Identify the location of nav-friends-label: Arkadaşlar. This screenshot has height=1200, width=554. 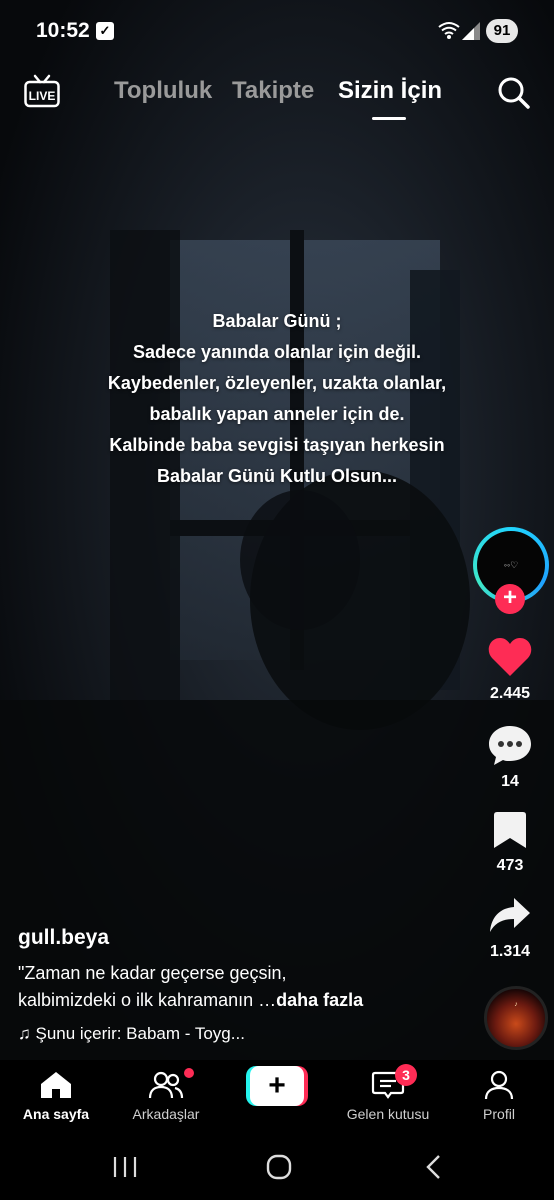
(166, 1114).